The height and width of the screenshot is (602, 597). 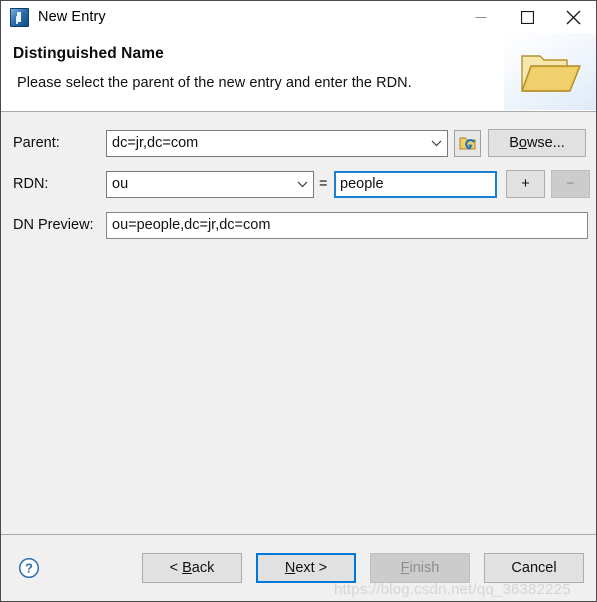 I want to click on minimize-button, so click(x=481, y=17).